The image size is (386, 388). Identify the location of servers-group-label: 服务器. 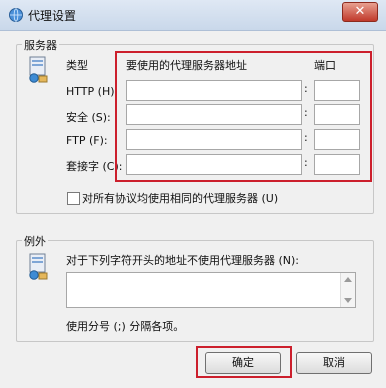
(40, 45).